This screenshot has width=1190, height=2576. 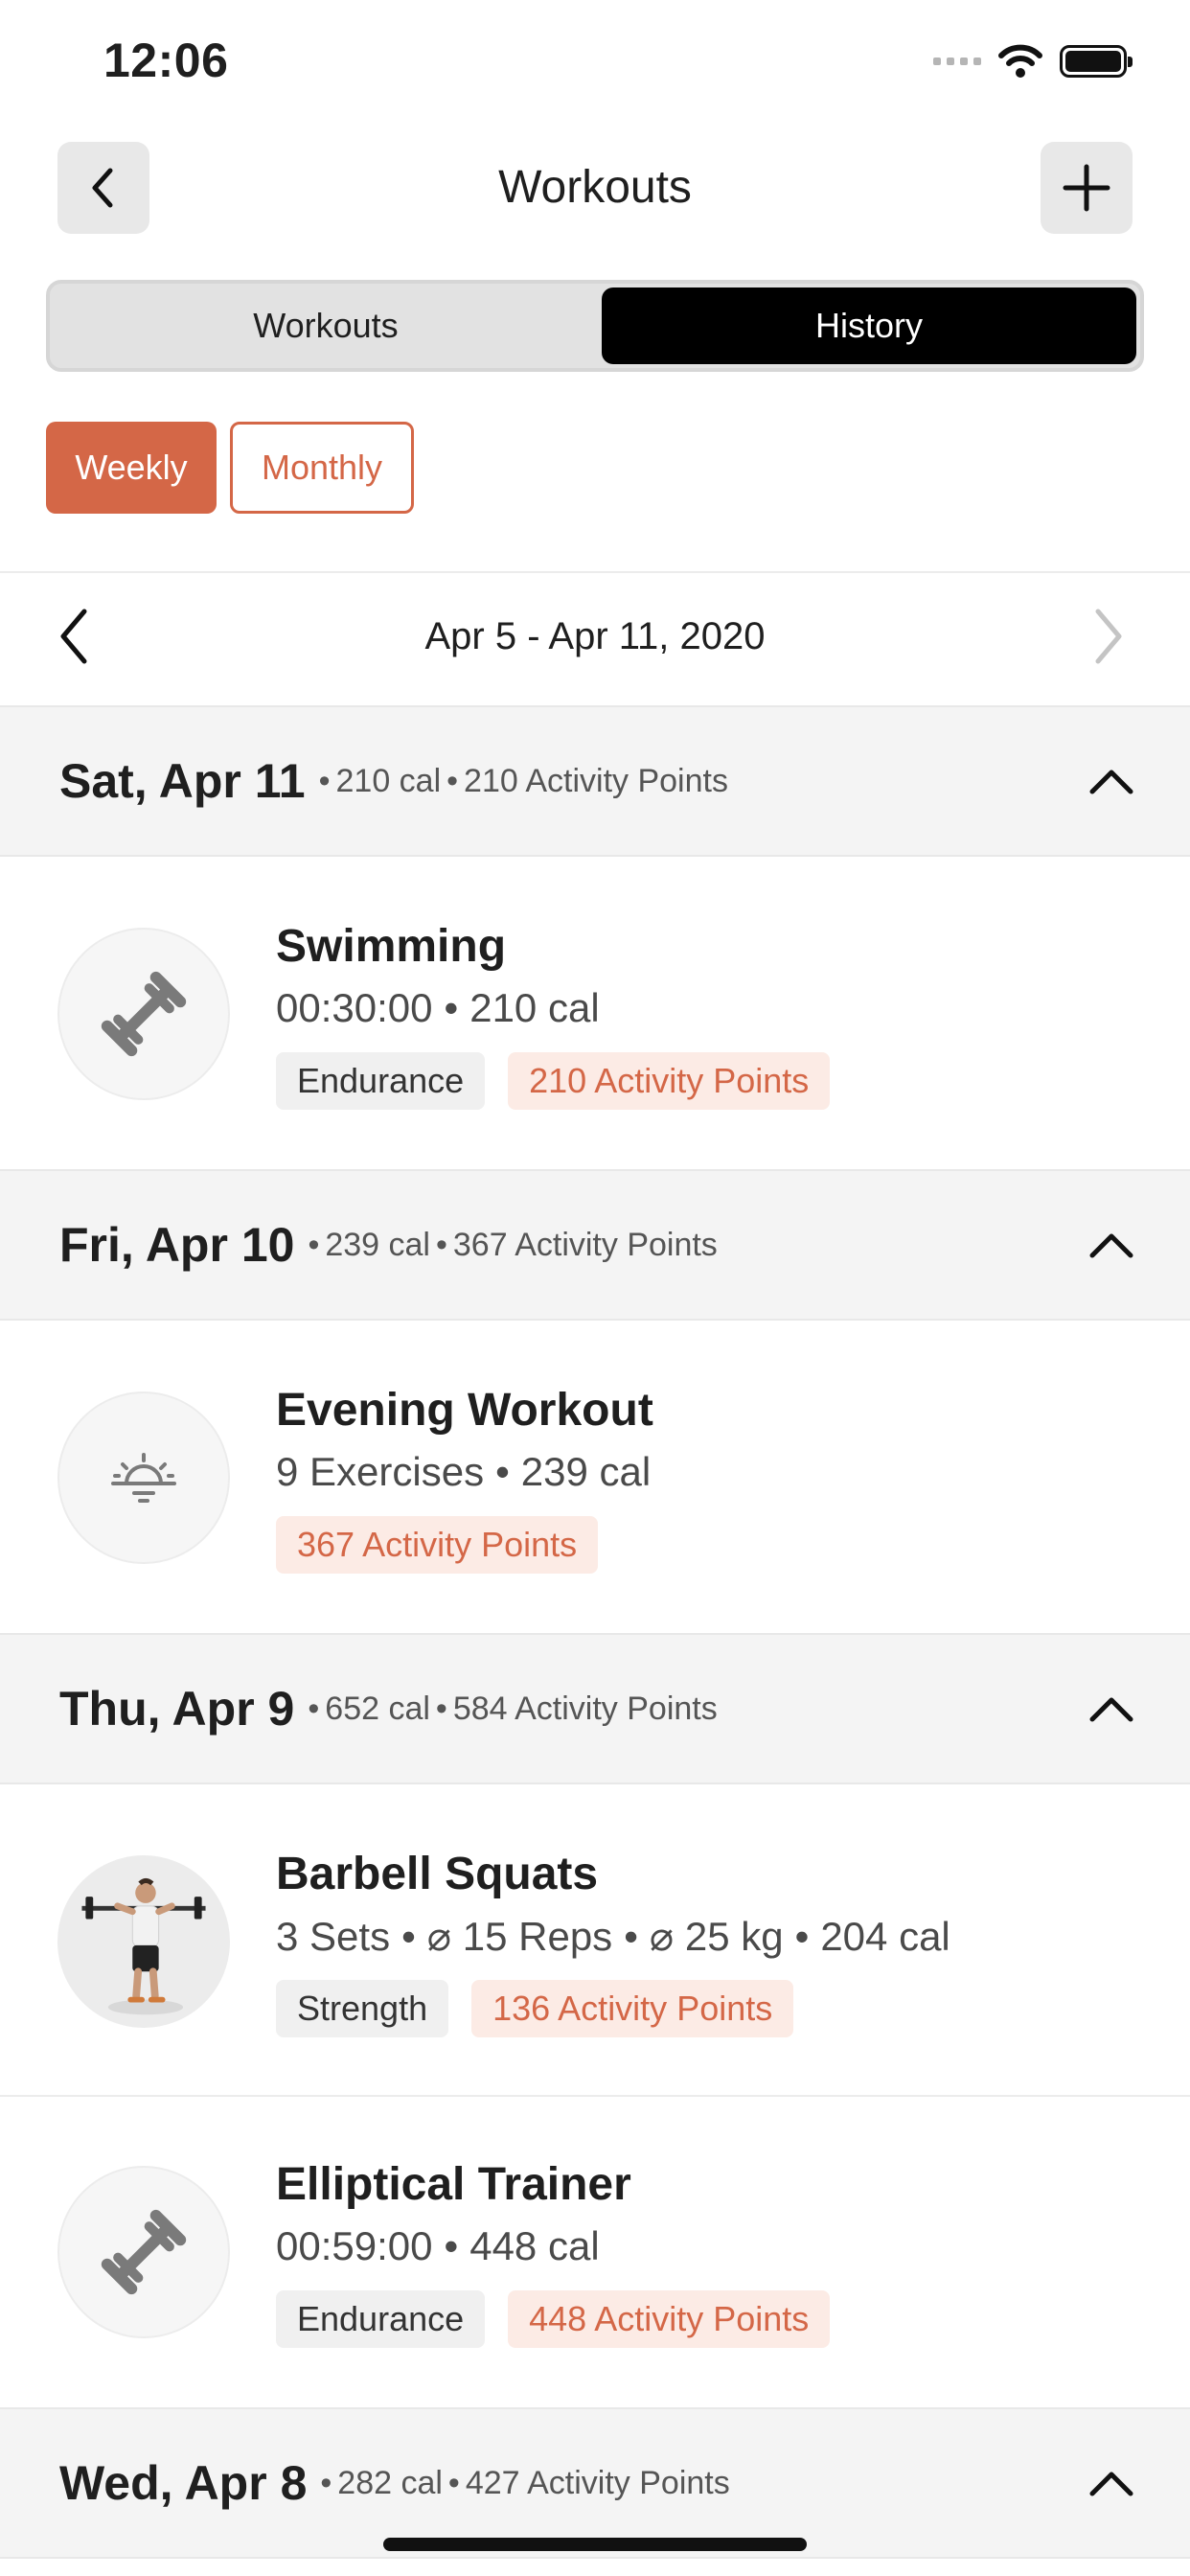 I want to click on workout-tags: Endurance 448 Activity Points, so click(x=554, y=2319).